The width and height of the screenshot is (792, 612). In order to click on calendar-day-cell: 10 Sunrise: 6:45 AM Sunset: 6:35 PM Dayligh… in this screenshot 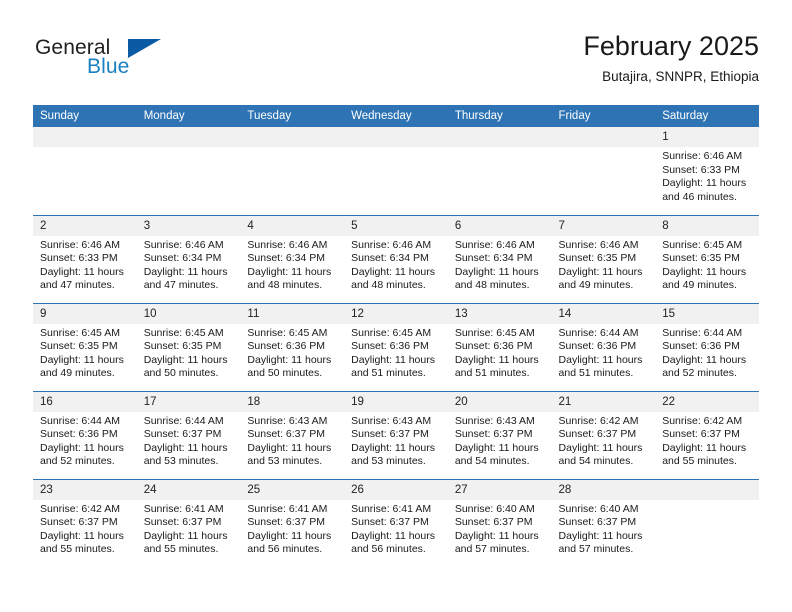, I will do `click(188, 346)`.